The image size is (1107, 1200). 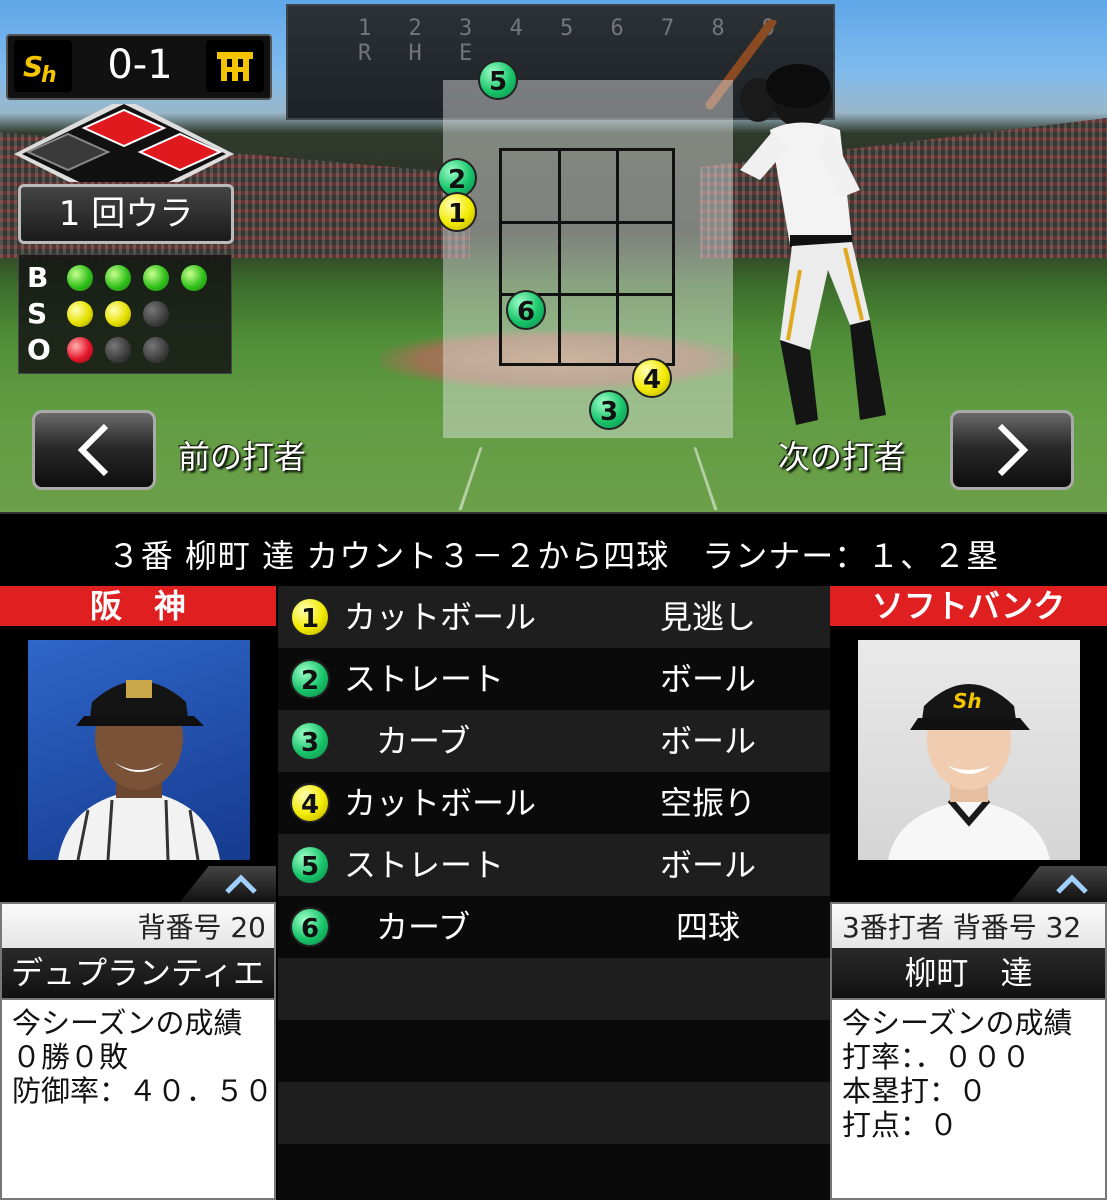 What do you see at coordinates (967, 701) in the screenshot?
I see `svg-text: Sh` at bounding box center [967, 701].